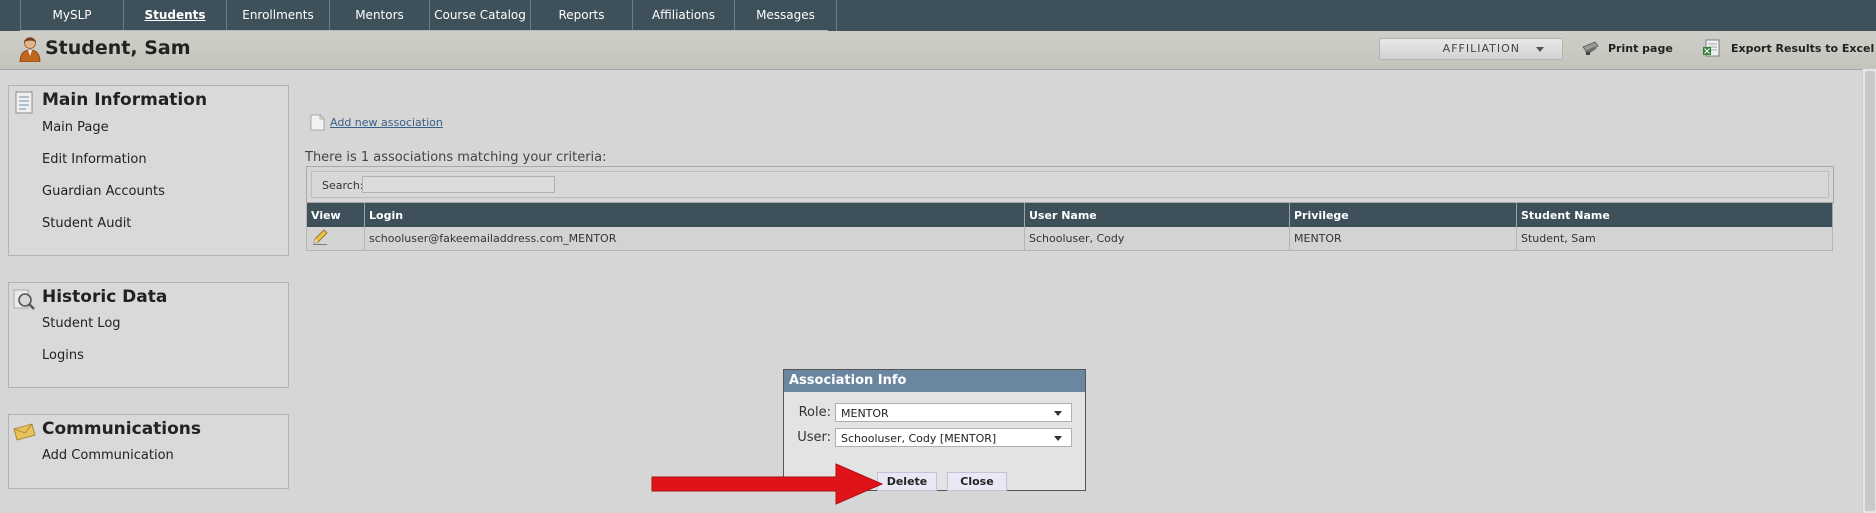 The width and height of the screenshot is (1876, 513). What do you see at coordinates (148, 335) in the screenshot?
I see `historic-data-panel: Historic Data Student Log Logins` at bounding box center [148, 335].